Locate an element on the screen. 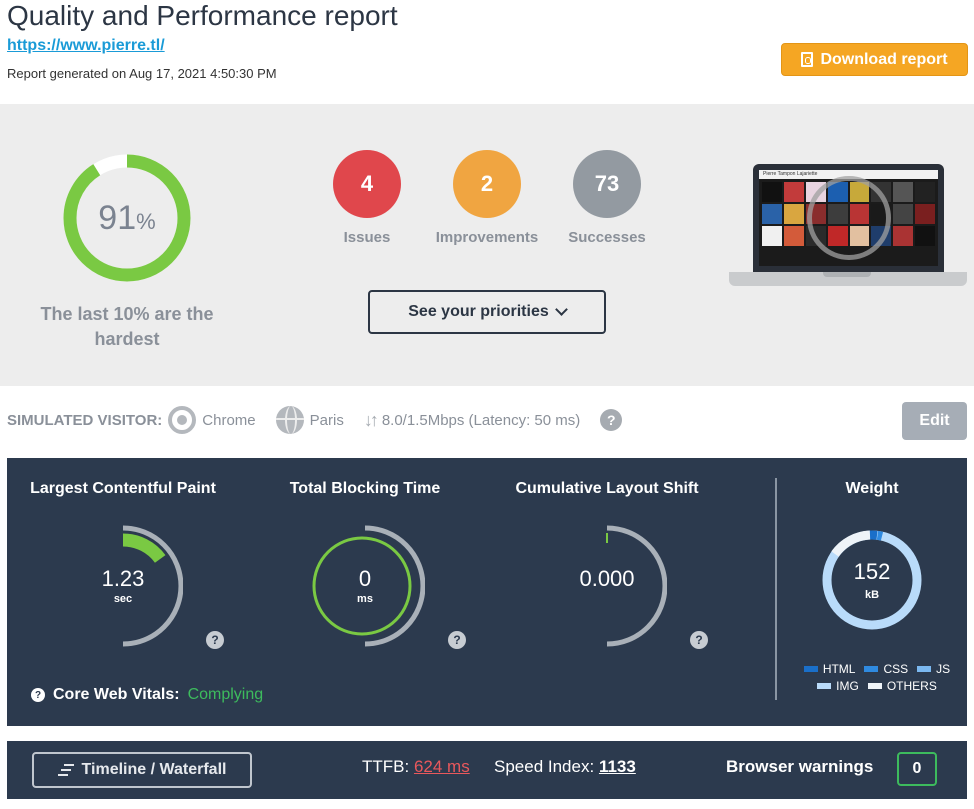 Image resolution: width=974 pixels, height=809 pixels. ttfb-value-link: 624 ms is located at coordinates (442, 766).